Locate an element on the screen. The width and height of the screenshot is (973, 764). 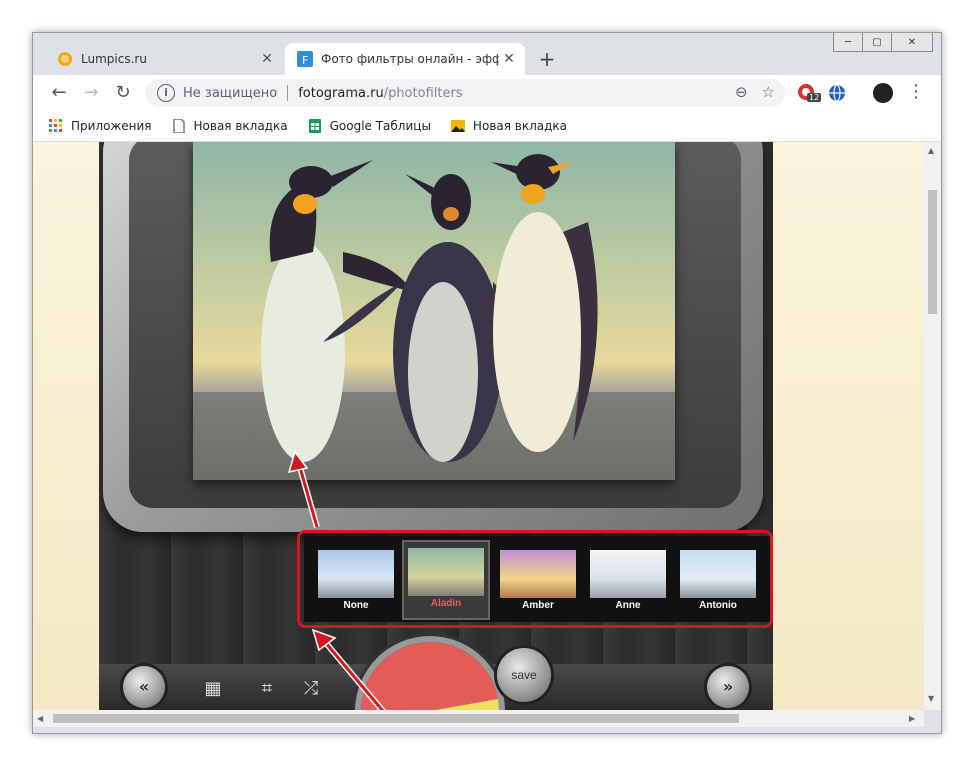
back-button: ← is located at coordinates (59, 93).